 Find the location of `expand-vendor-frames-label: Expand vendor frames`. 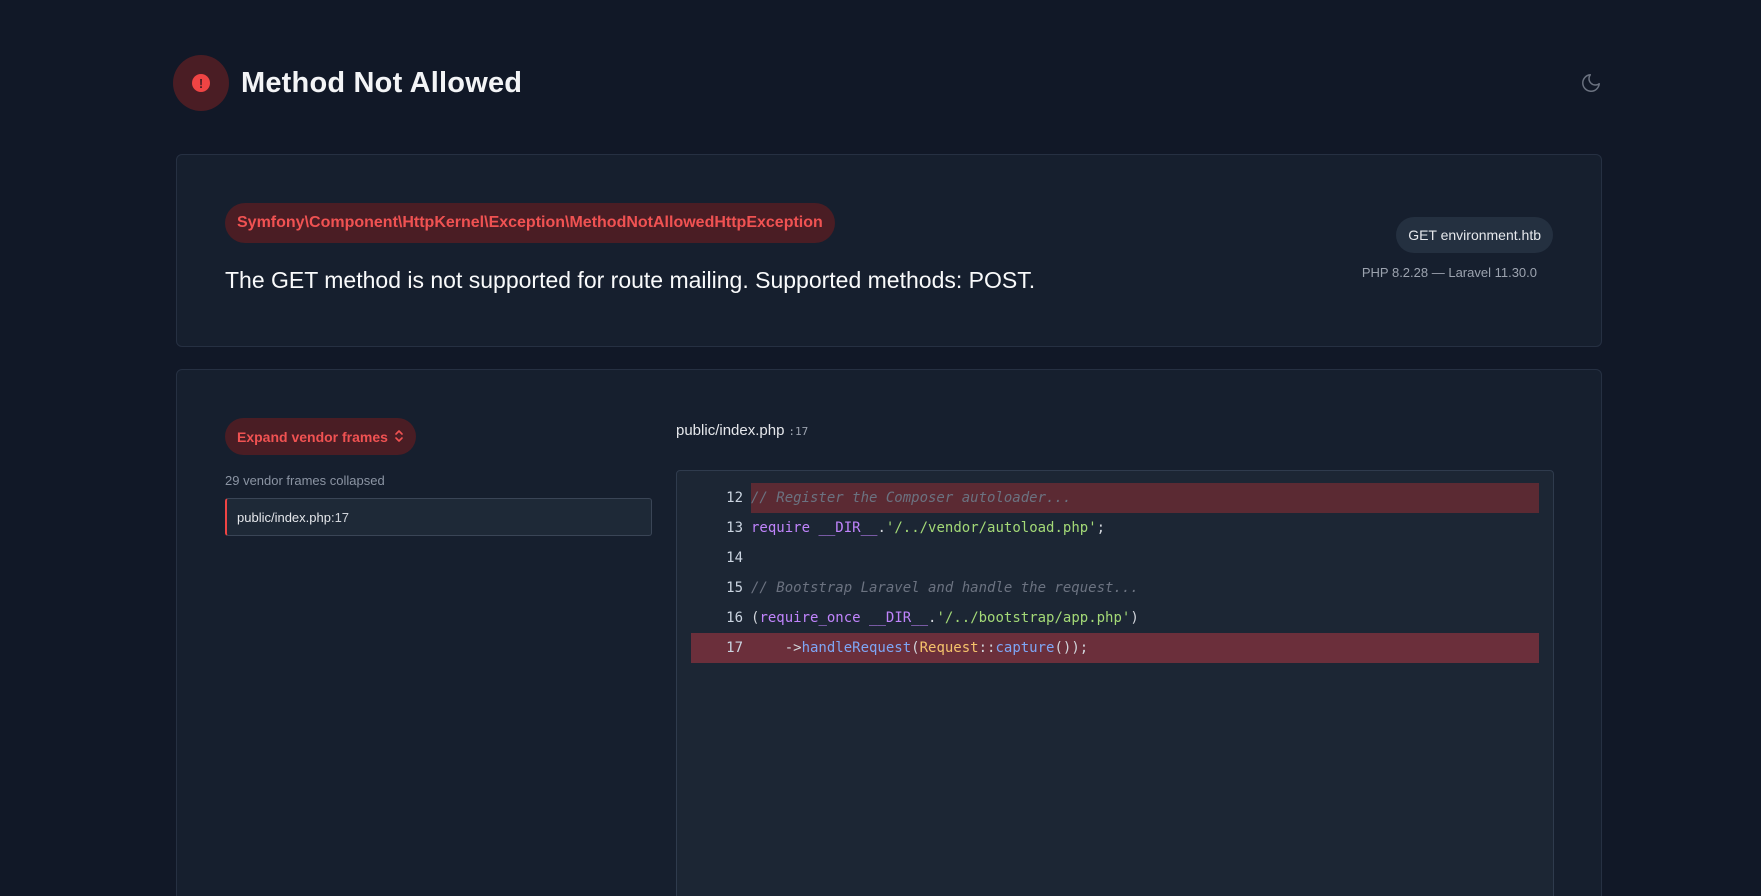

expand-vendor-frames-label: Expand vendor frames is located at coordinates (312, 436).